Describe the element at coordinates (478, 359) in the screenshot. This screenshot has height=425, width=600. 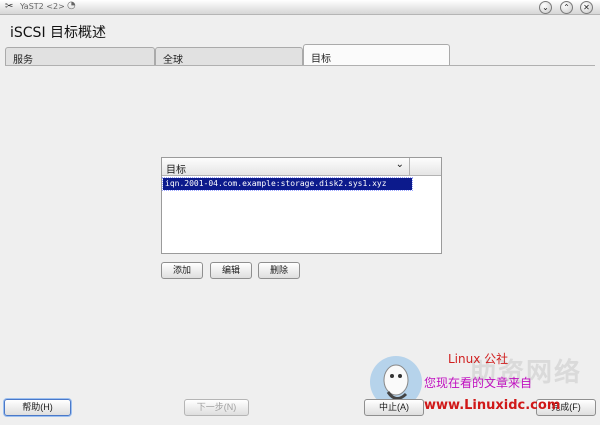
I see `watermark-line1: Linux 公社` at that location.